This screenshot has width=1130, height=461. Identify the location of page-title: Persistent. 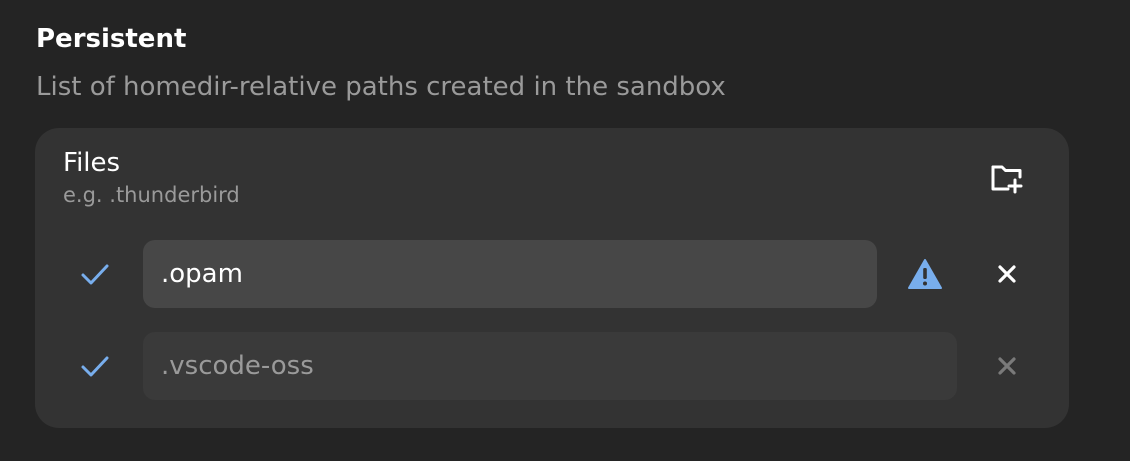
(111, 39).